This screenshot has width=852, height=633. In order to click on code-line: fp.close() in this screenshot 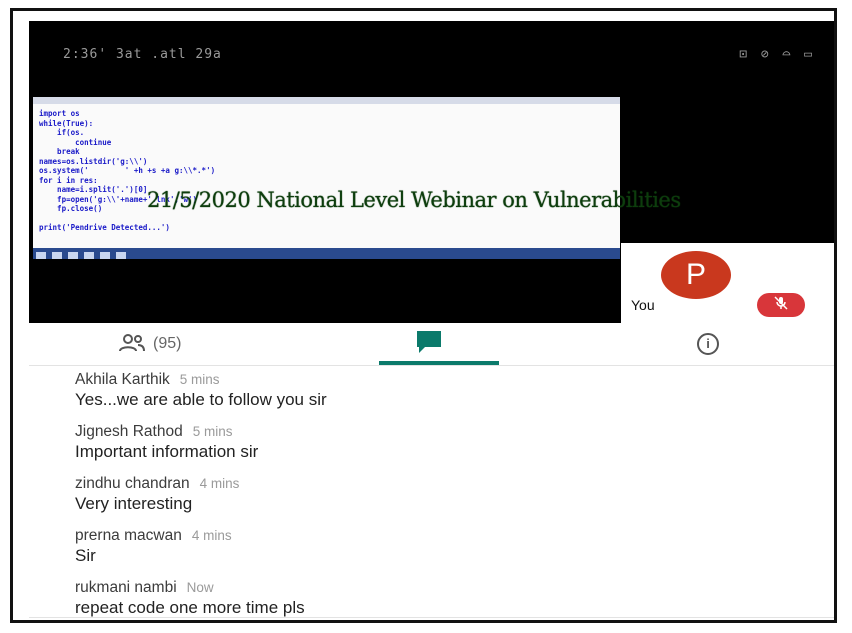, I will do `click(71, 208)`.